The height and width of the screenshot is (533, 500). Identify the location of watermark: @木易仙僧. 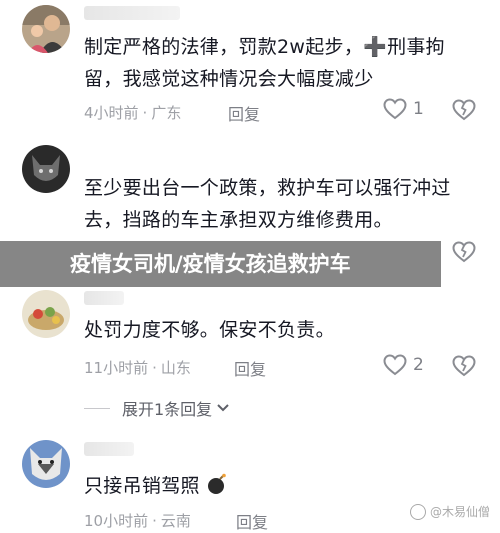
(449, 511).